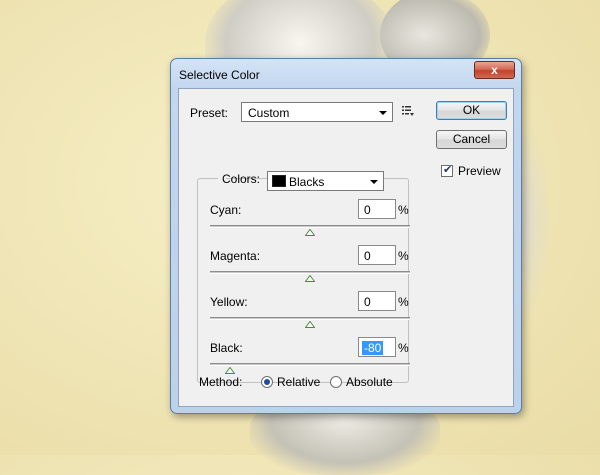 Image resolution: width=600 pixels, height=475 pixels. Describe the element at coordinates (307, 182) in the screenshot. I see `colors-value: Blacks` at that location.